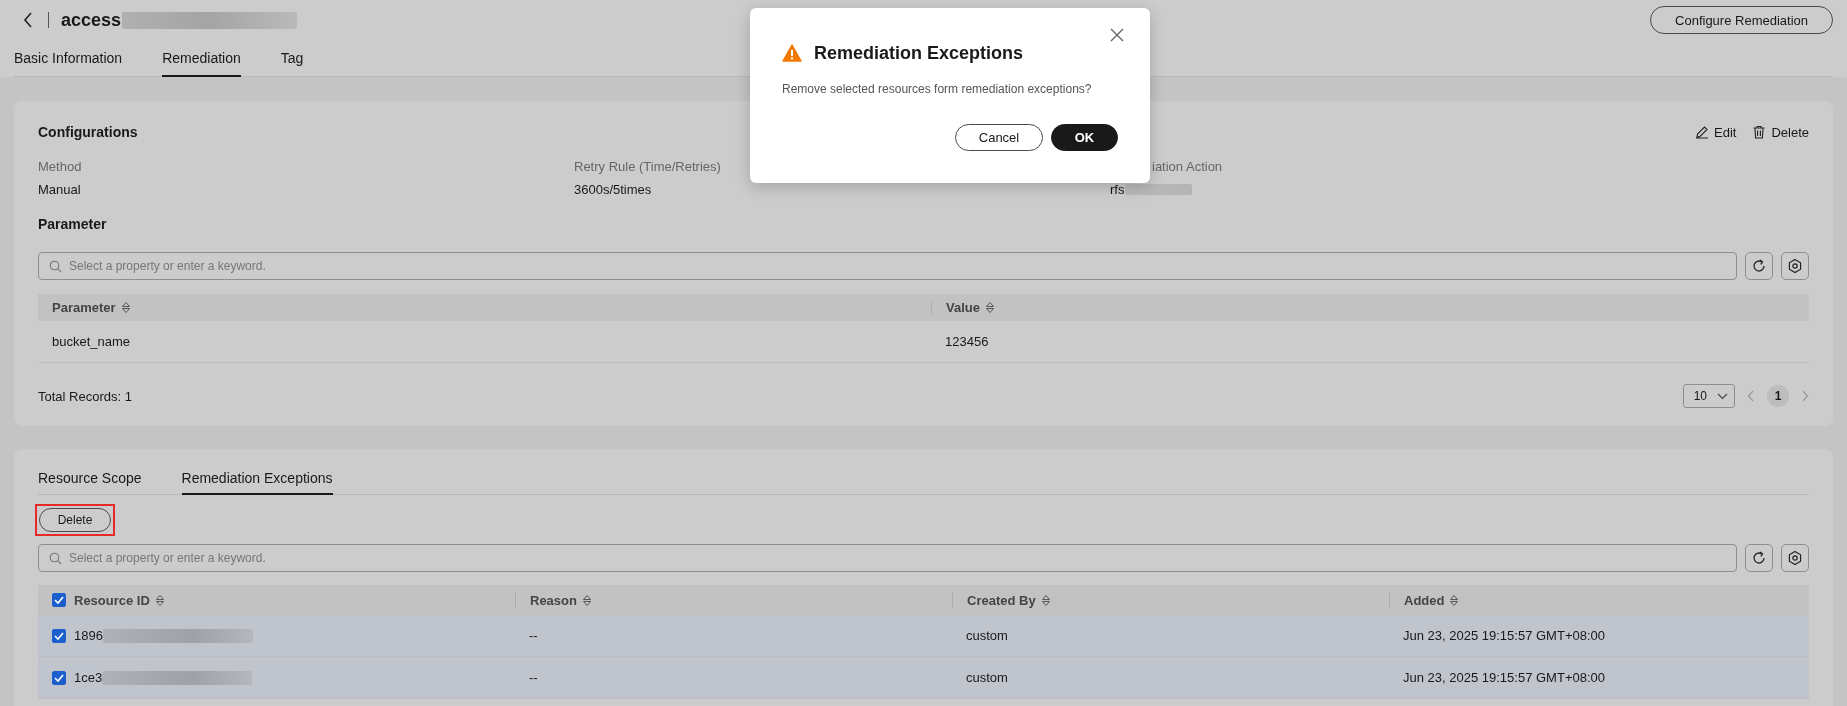 Image resolution: width=1847 pixels, height=706 pixels. Describe the element at coordinates (201, 58) in the screenshot. I see `tab: Remediation` at that location.